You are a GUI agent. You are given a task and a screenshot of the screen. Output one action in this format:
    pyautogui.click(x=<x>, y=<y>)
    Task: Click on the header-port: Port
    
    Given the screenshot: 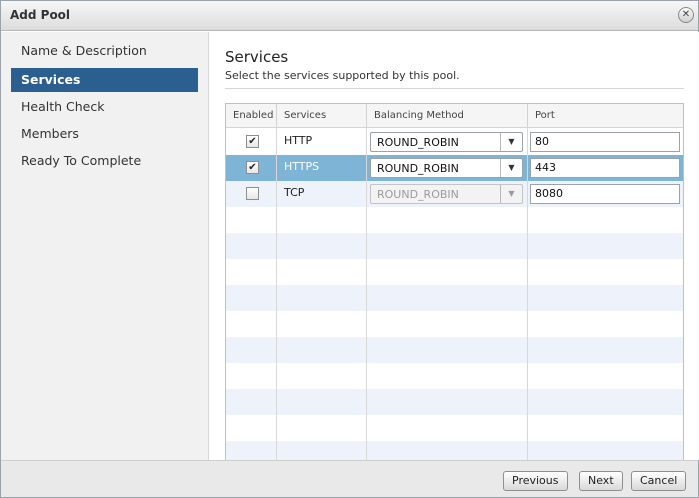 What is the action you would take?
    pyautogui.click(x=545, y=115)
    